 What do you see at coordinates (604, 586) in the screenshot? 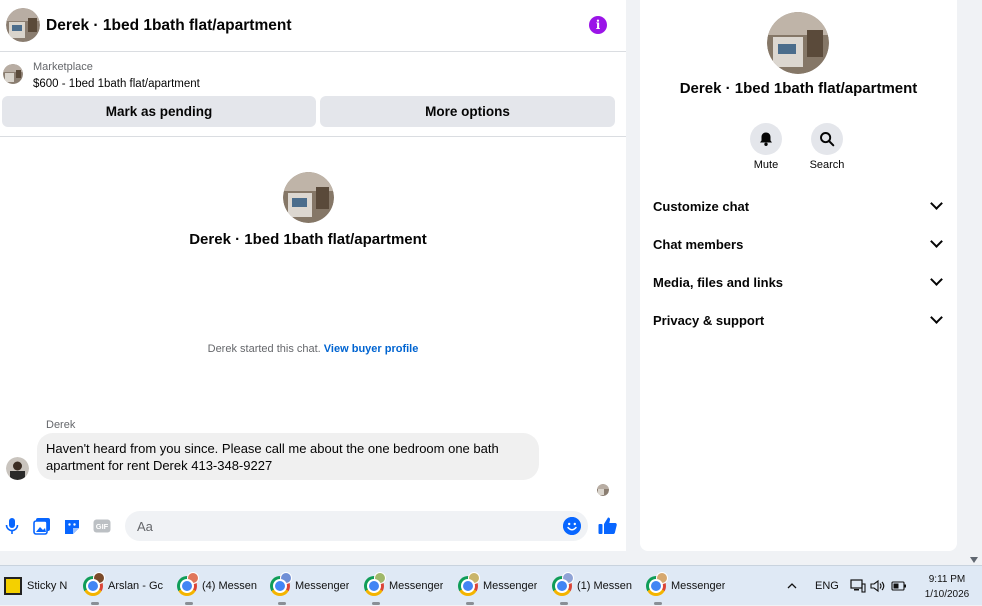
I see `taskbar-item-label: (1) Messen` at bounding box center [604, 586].